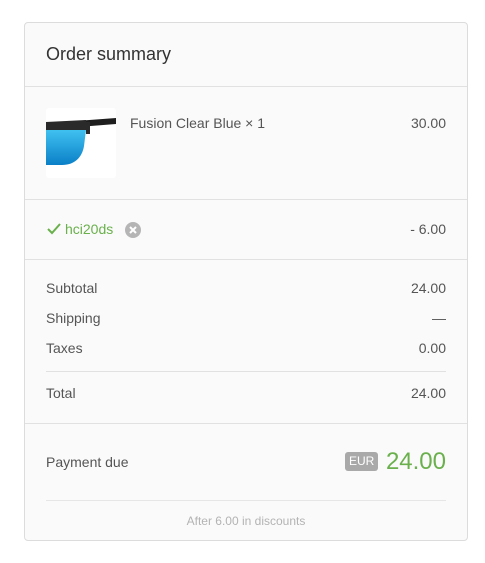 The width and height of the screenshot is (485, 563). Describe the element at coordinates (428, 123) in the screenshot. I see `product-price: 30.00` at that location.